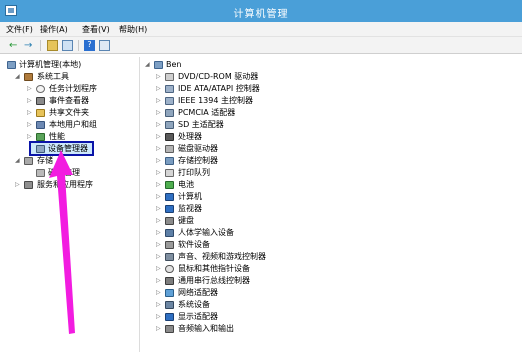 This screenshot has width=522, height=352. Describe the element at coordinates (79, 113) in the screenshot. I see `tree-item-shared-folders: ▷ 共享文件夹` at that location.